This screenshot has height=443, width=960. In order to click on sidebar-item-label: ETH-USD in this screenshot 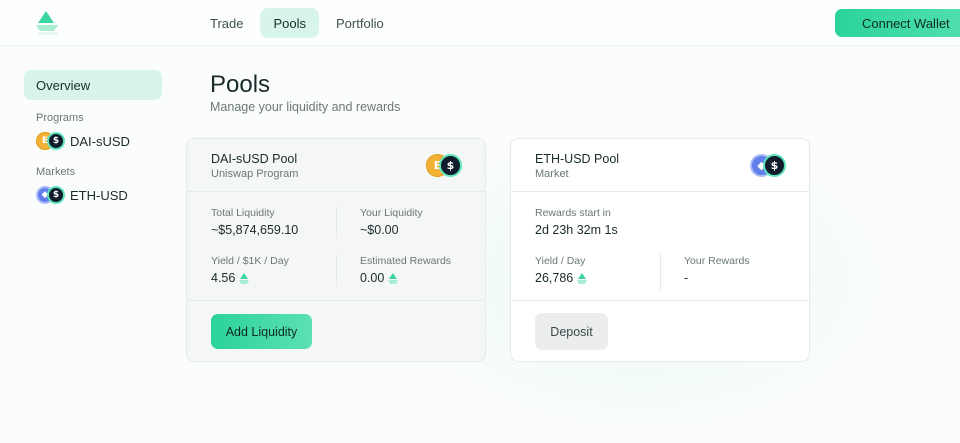, I will do `click(99, 195)`.